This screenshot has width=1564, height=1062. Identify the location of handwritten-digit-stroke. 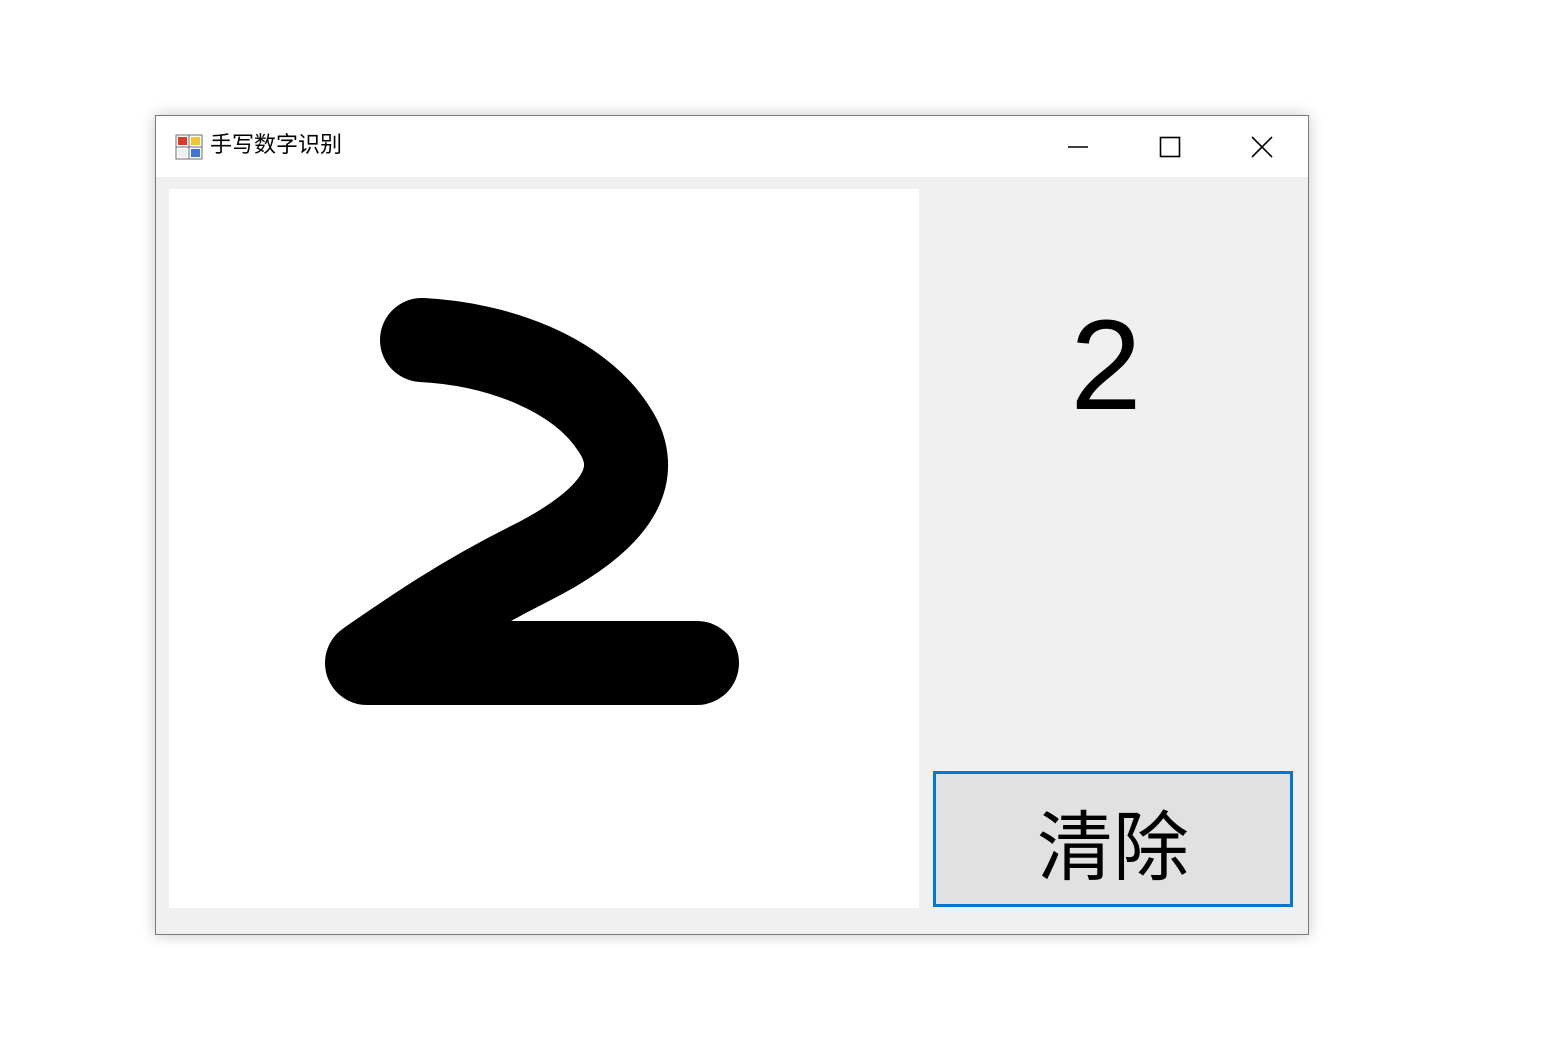
(532, 501).